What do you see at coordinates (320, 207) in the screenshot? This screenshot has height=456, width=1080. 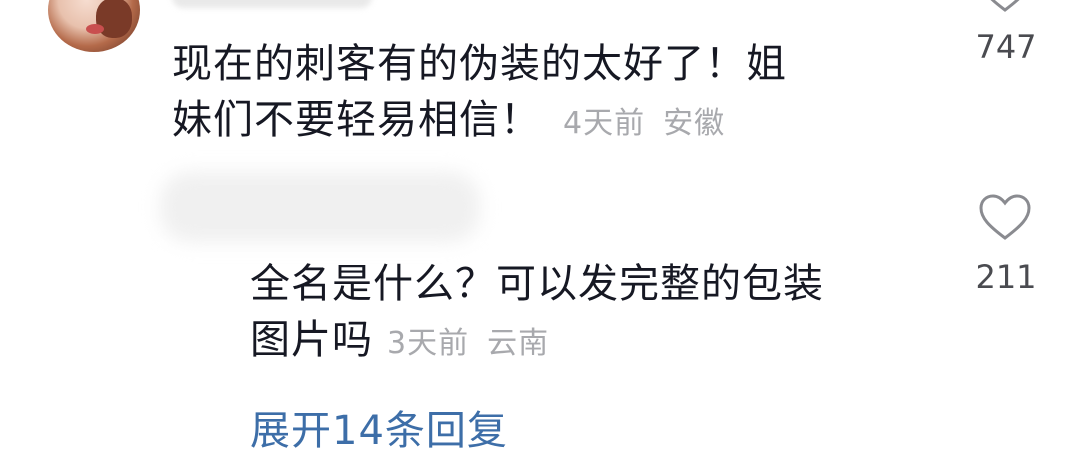 I see `reply-name-redacted` at bounding box center [320, 207].